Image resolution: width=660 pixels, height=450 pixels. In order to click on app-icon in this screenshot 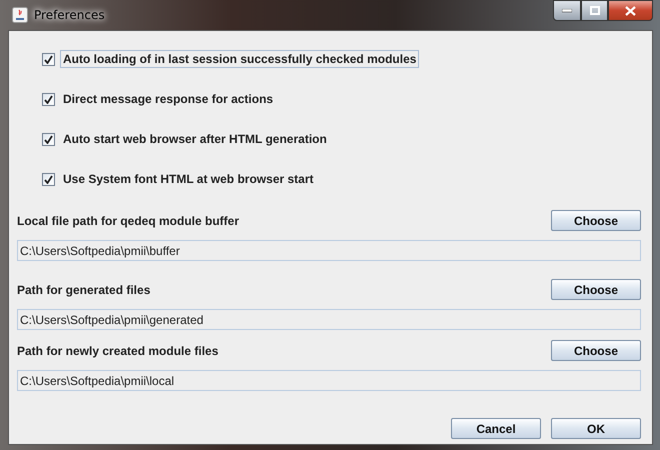, I will do `click(20, 15)`.